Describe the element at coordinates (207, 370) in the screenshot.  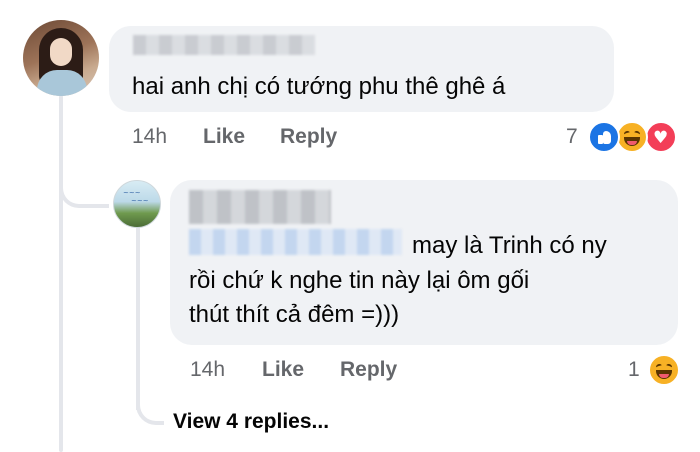
I see `reply-timestamp: 14h` at that location.